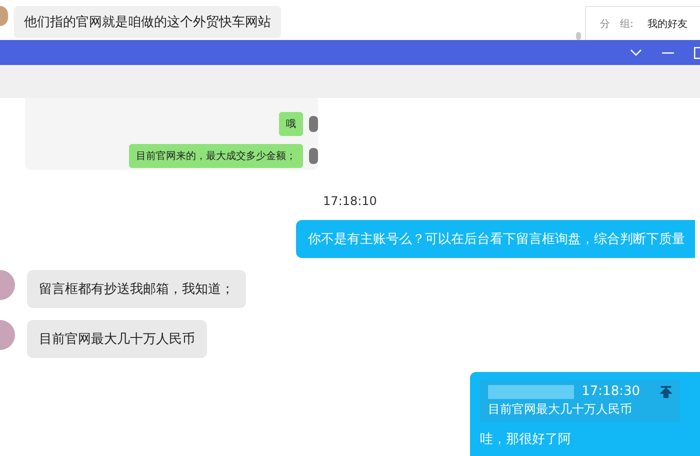  What do you see at coordinates (526, 439) in the screenshot?
I see `message-text: 哇，那很好了阿` at bounding box center [526, 439].